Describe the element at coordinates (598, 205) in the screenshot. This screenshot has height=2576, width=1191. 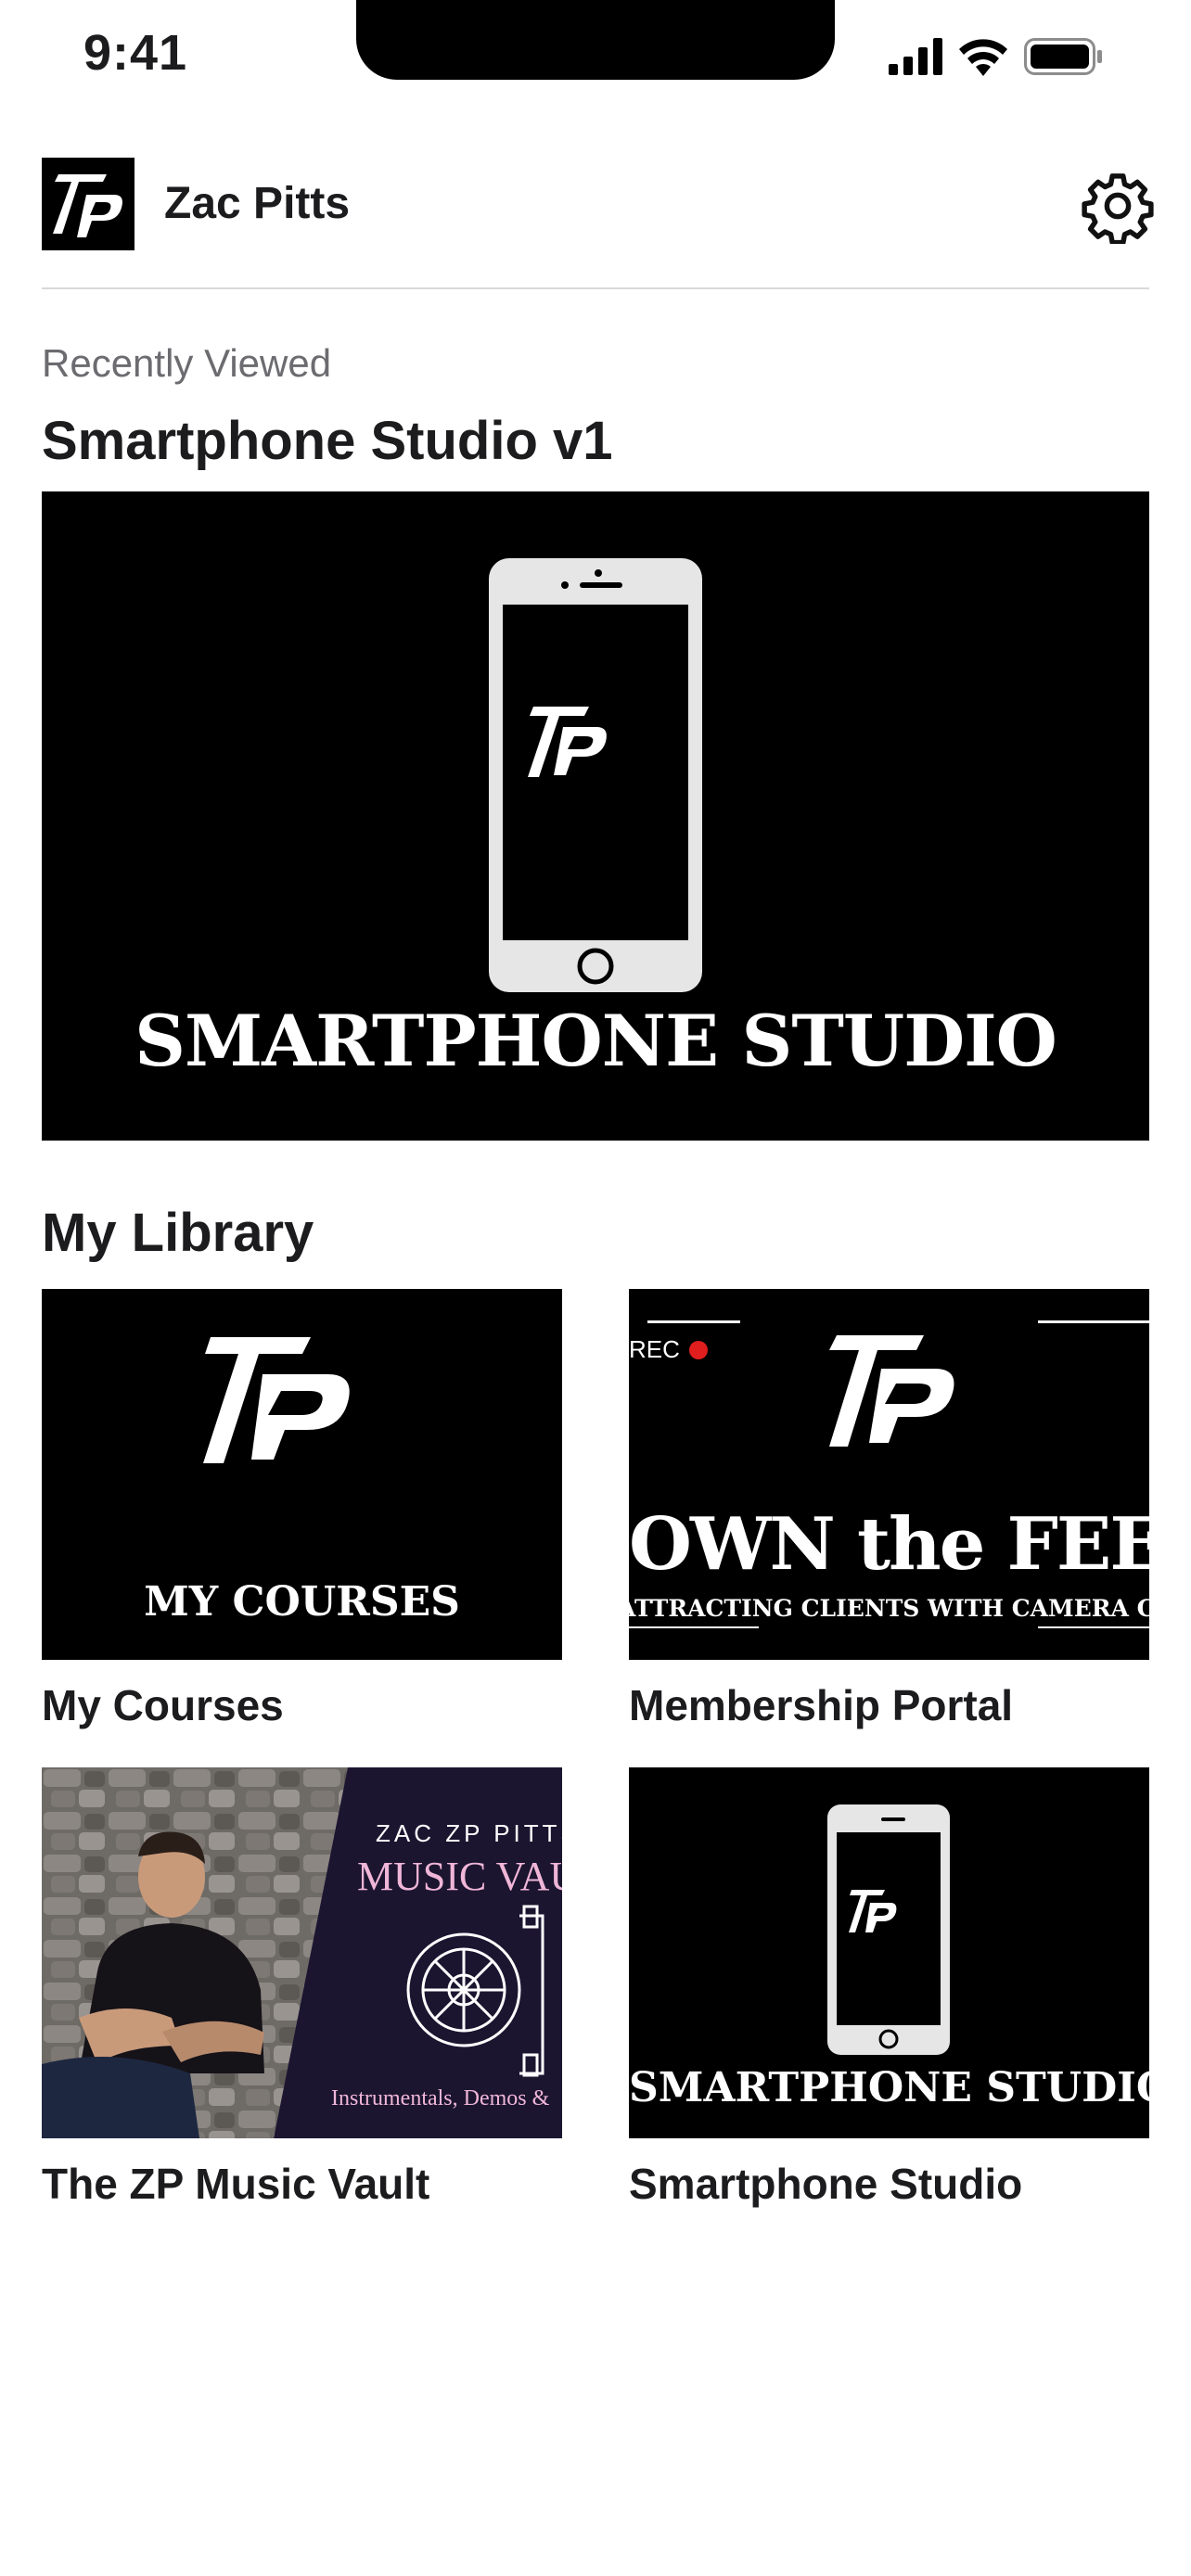
I see `profile-header: Zac Pitts` at that location.